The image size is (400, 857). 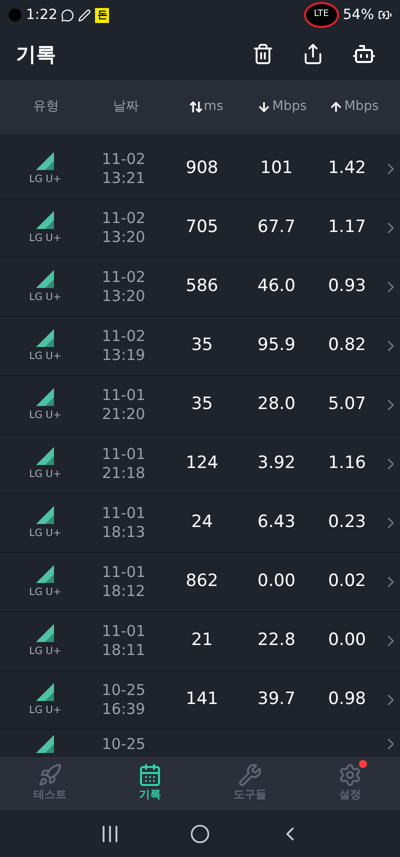 I want to click on battery-percent: 54%, so click(x=358, y=15).